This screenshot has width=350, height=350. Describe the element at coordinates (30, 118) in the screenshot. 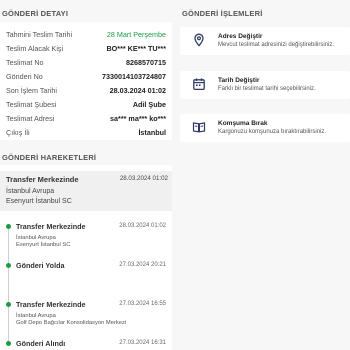

I see `detail-label: Teslimat Adresi` at that location.